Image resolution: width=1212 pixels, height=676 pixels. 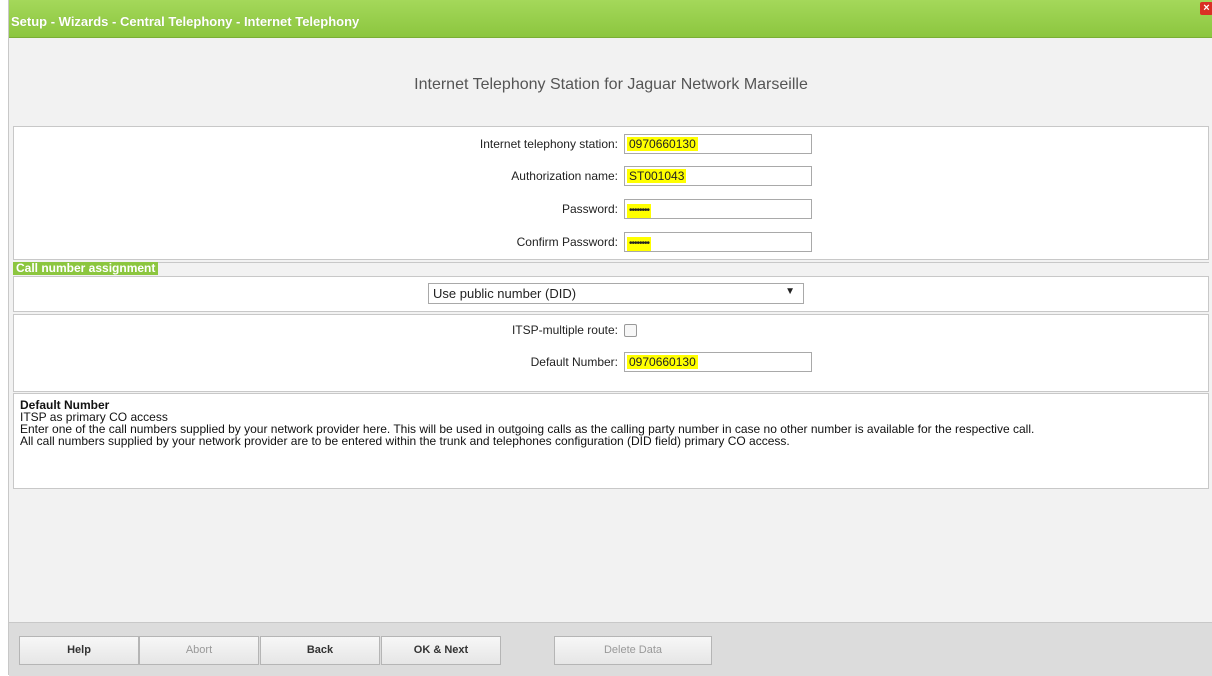 I want to click on password-row: Password: ••••••••, so click(x=611, y=210).